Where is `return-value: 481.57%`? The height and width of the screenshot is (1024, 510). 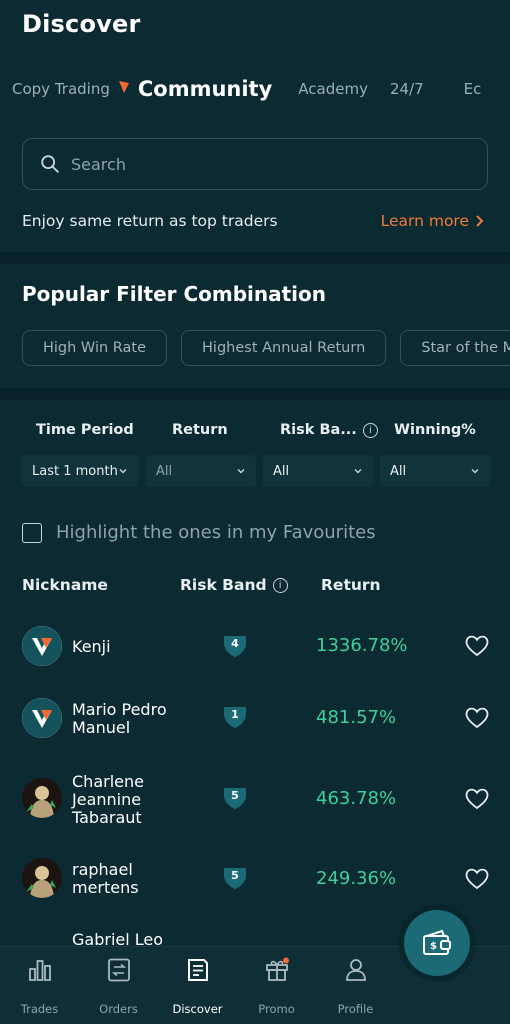
return-value: 481.57% is located at coordinates (356, 717).